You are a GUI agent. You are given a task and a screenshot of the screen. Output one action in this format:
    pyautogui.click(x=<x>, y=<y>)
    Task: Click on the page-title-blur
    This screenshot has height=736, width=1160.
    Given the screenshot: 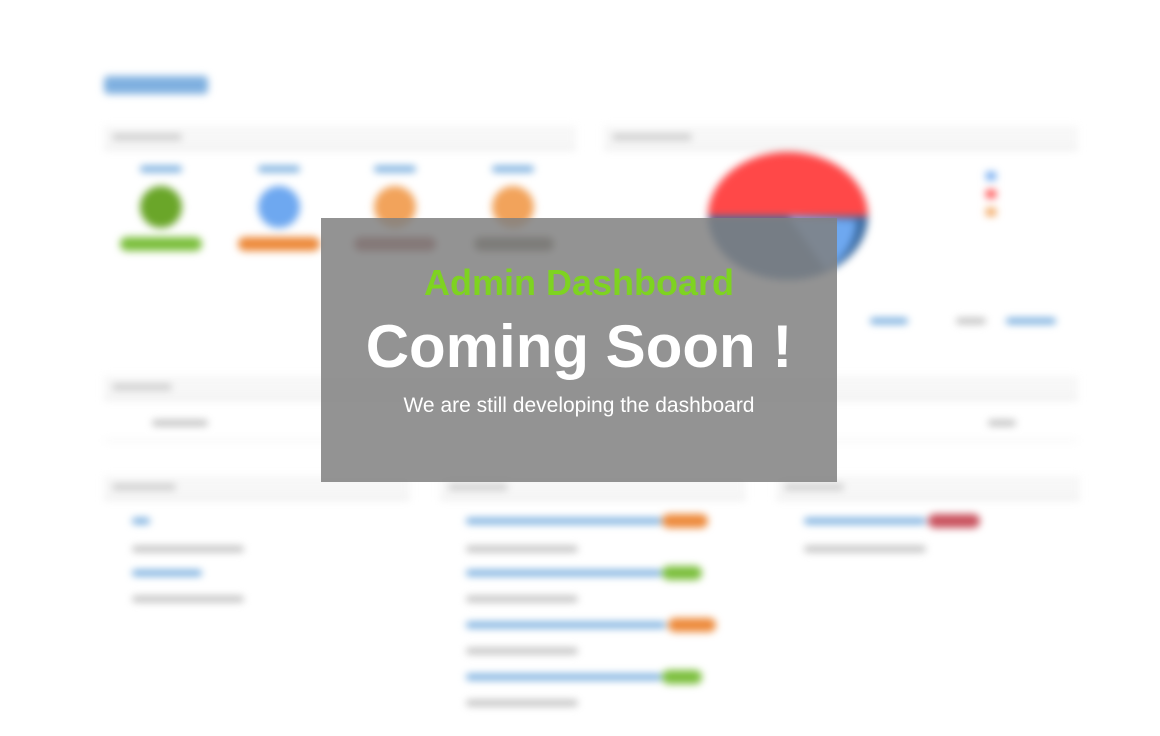 What is the action you would take?
    pyautogui.click(x=156, y=85)
    